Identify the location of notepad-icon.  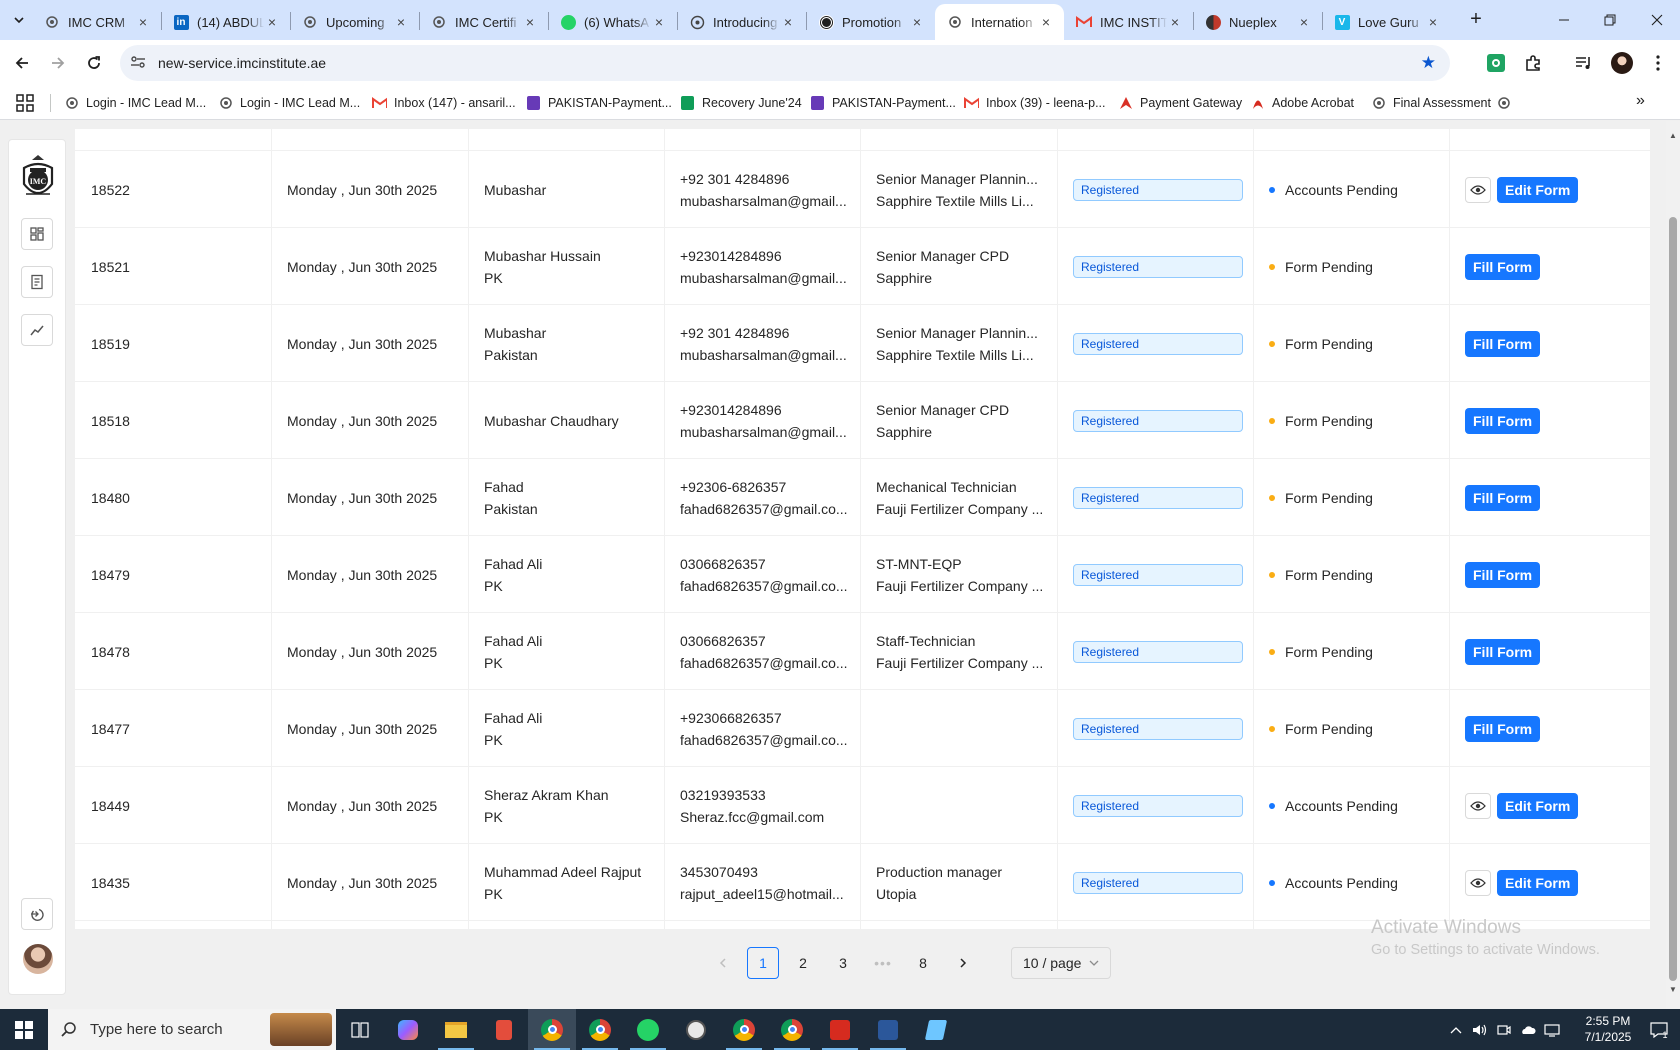
(936, 1029).